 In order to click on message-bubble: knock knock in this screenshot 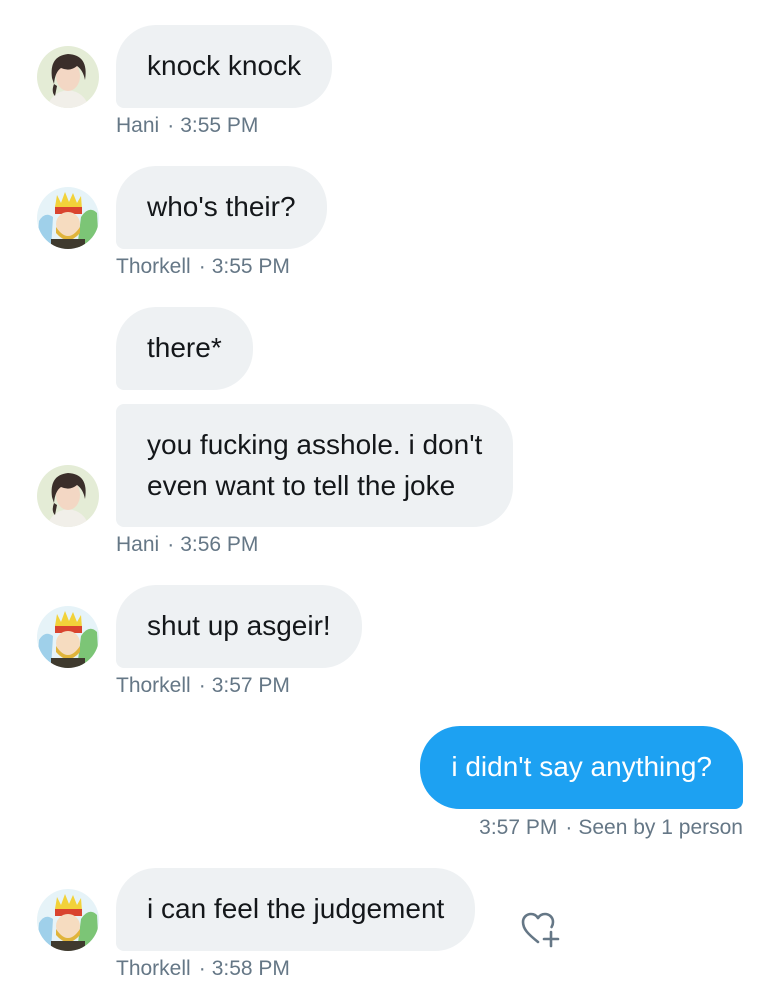, I will do `click(224, 66)`.